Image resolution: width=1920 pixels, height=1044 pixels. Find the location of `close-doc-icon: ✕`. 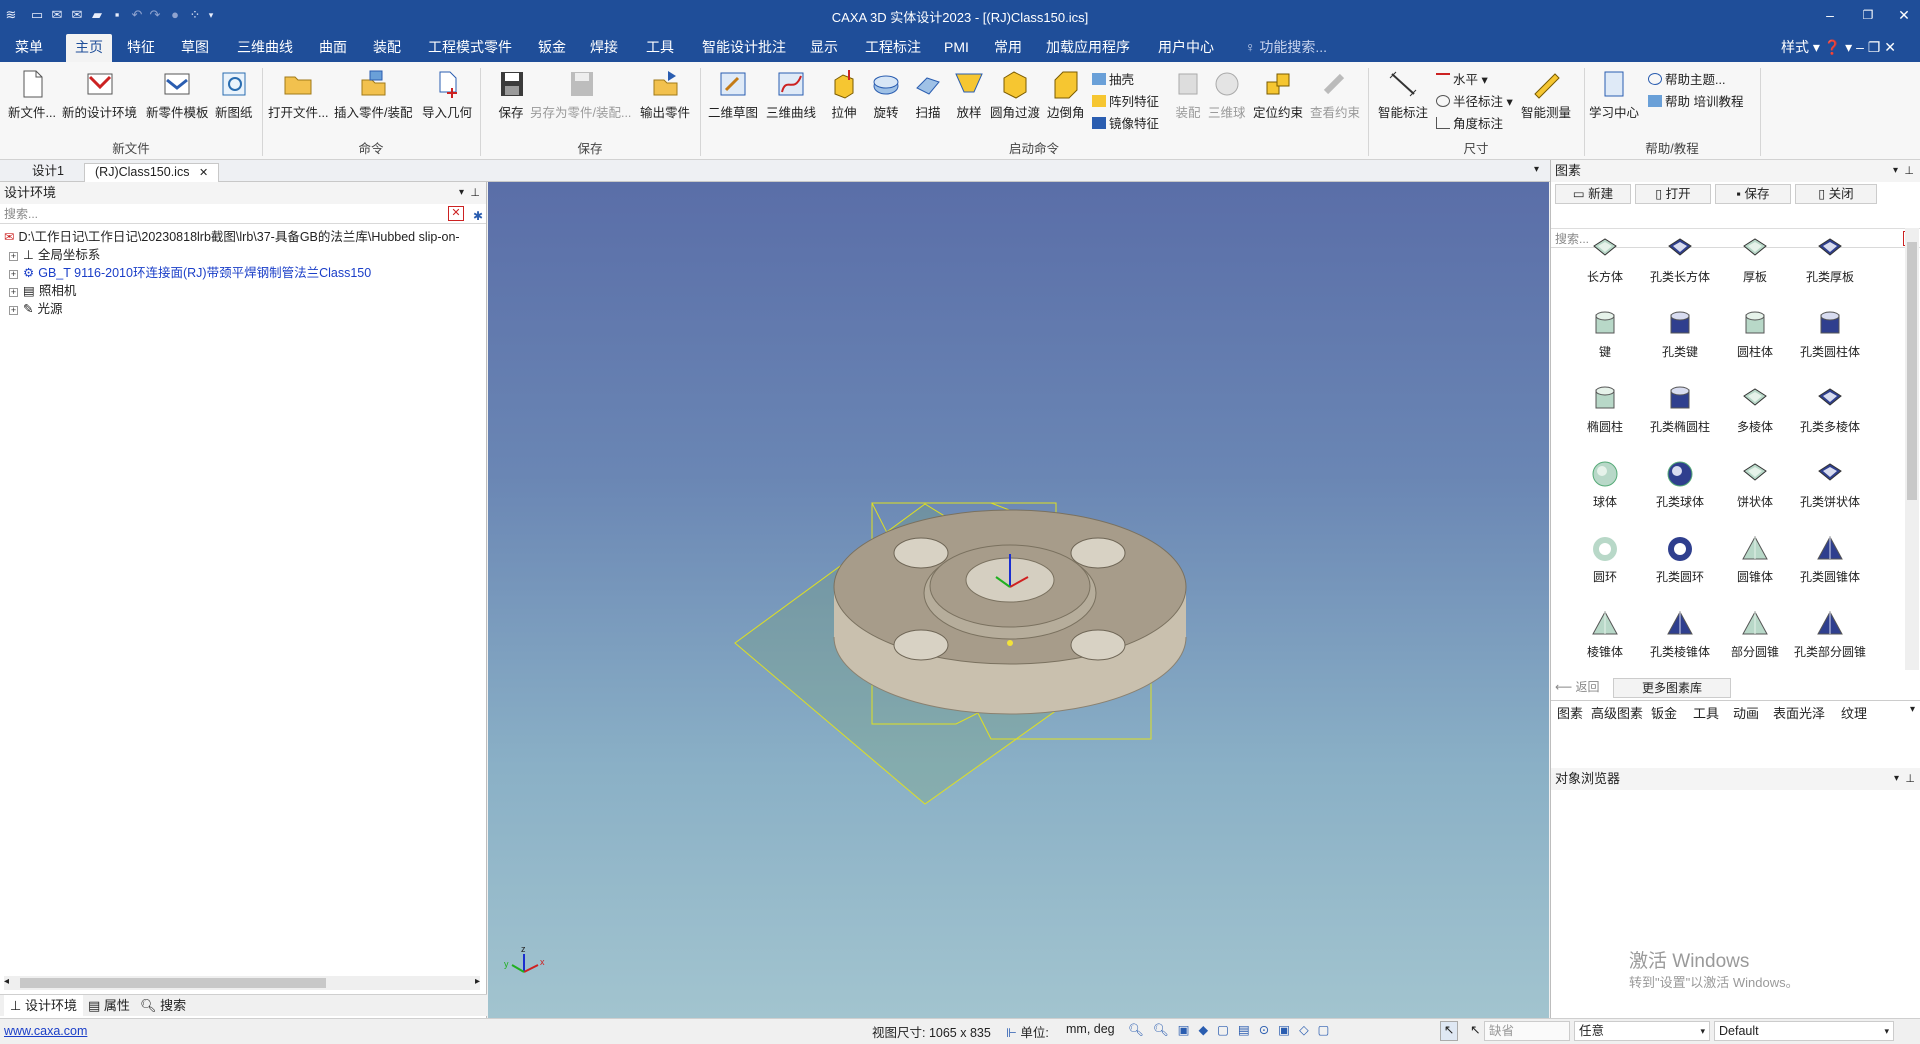

close-doc-icon: ✕ is located at coordinates (1890, 47).